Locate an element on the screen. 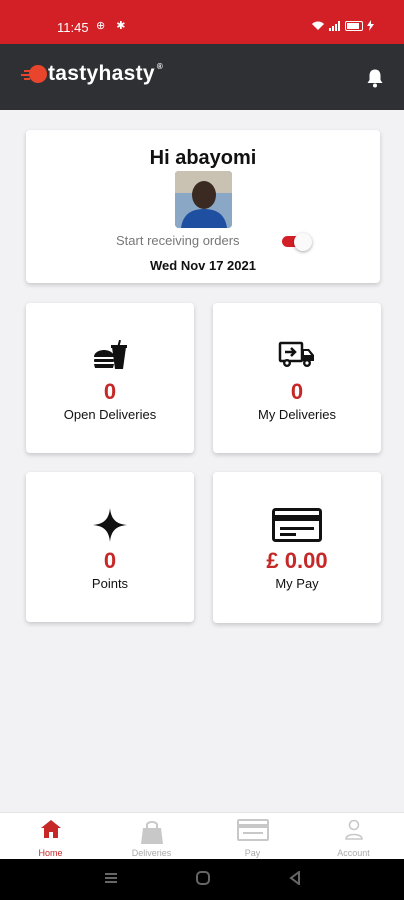 The height and width of the screenshot is (900, 404). nav-home-label: Home is located at coordinates (50, 853).